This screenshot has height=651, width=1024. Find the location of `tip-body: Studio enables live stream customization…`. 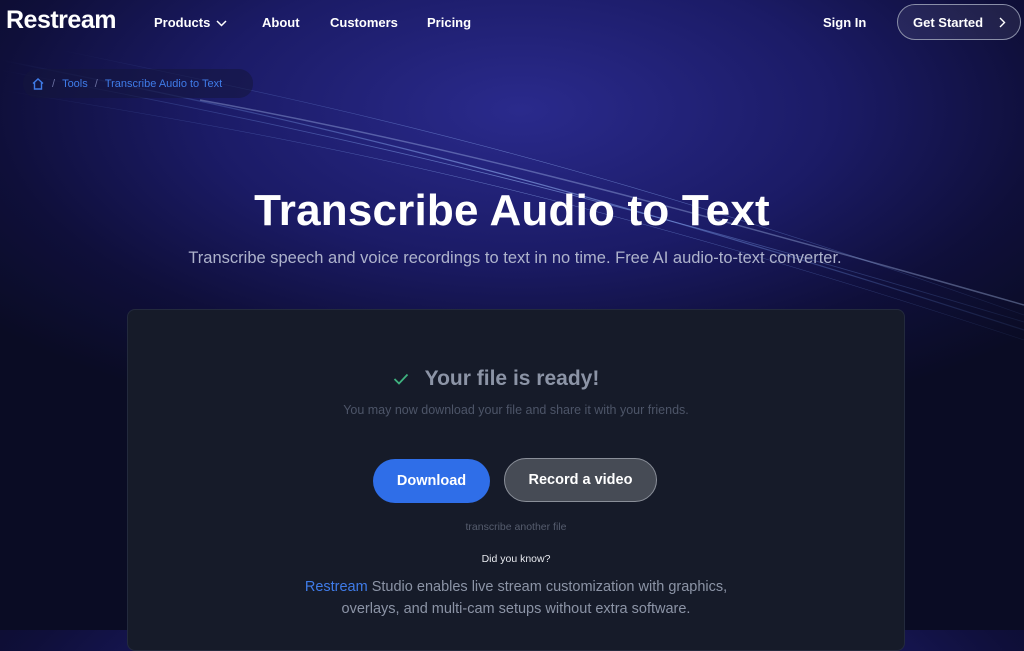

tip-body: Studio enables live stream customization… is located at coordinates (534, 598).